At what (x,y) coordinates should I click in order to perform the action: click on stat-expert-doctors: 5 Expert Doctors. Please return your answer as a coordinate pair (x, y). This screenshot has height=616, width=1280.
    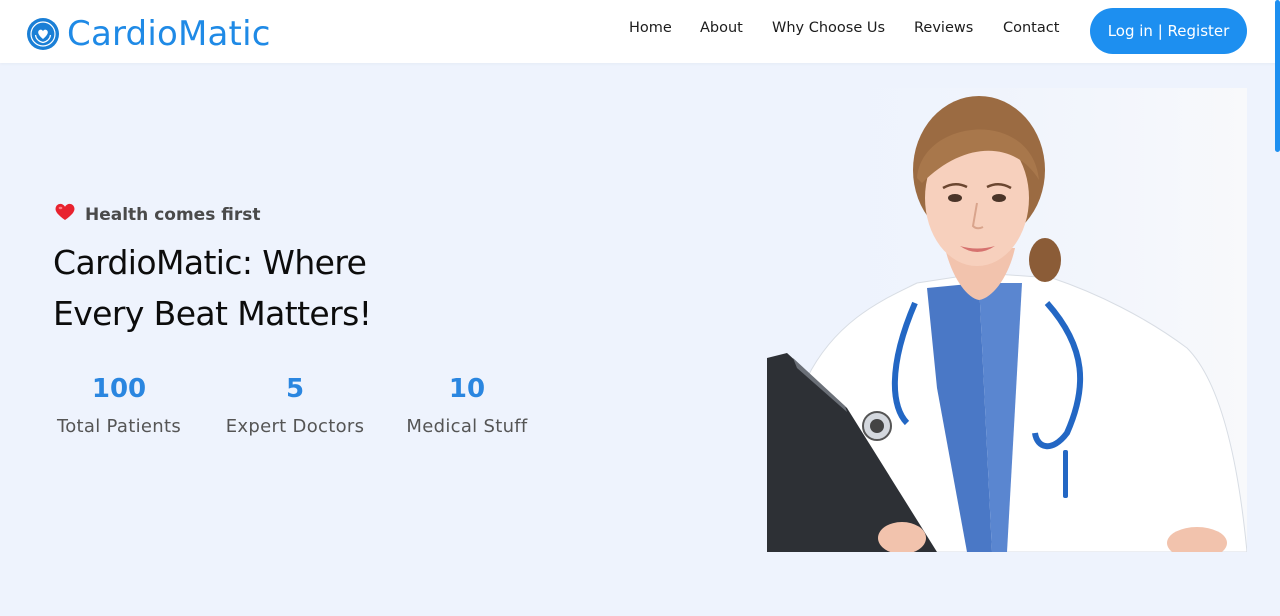
    Looking at the image, I should click on (295, 405).